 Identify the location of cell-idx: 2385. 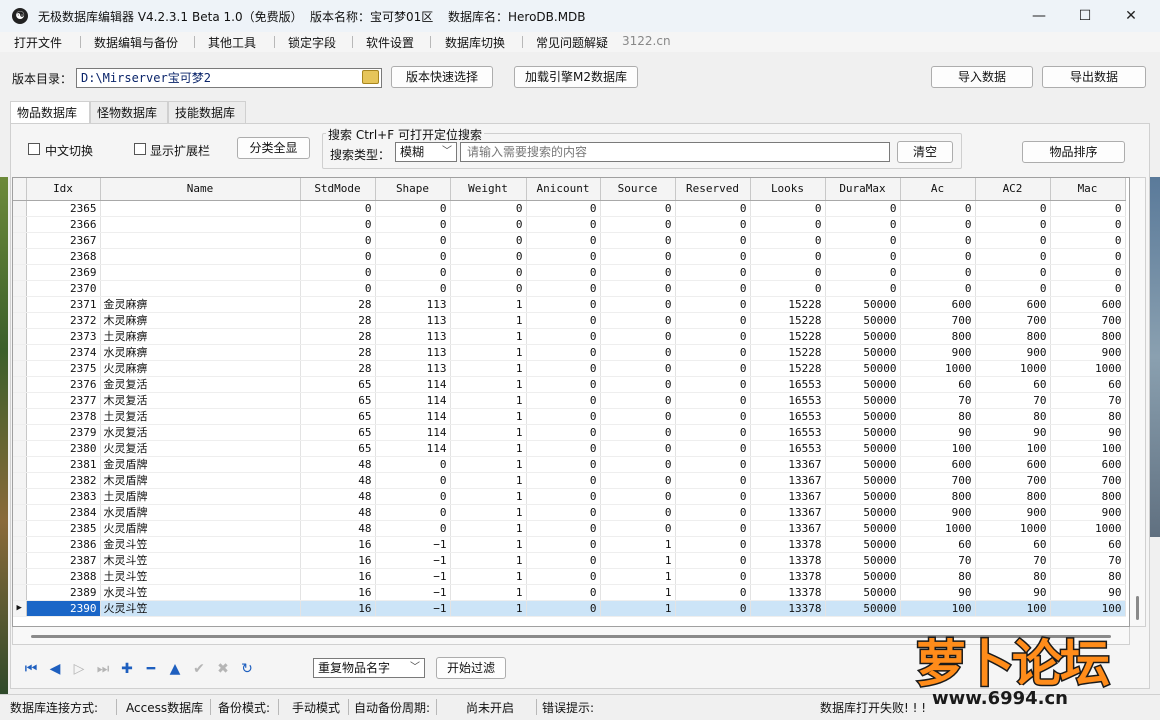
(63, 528).